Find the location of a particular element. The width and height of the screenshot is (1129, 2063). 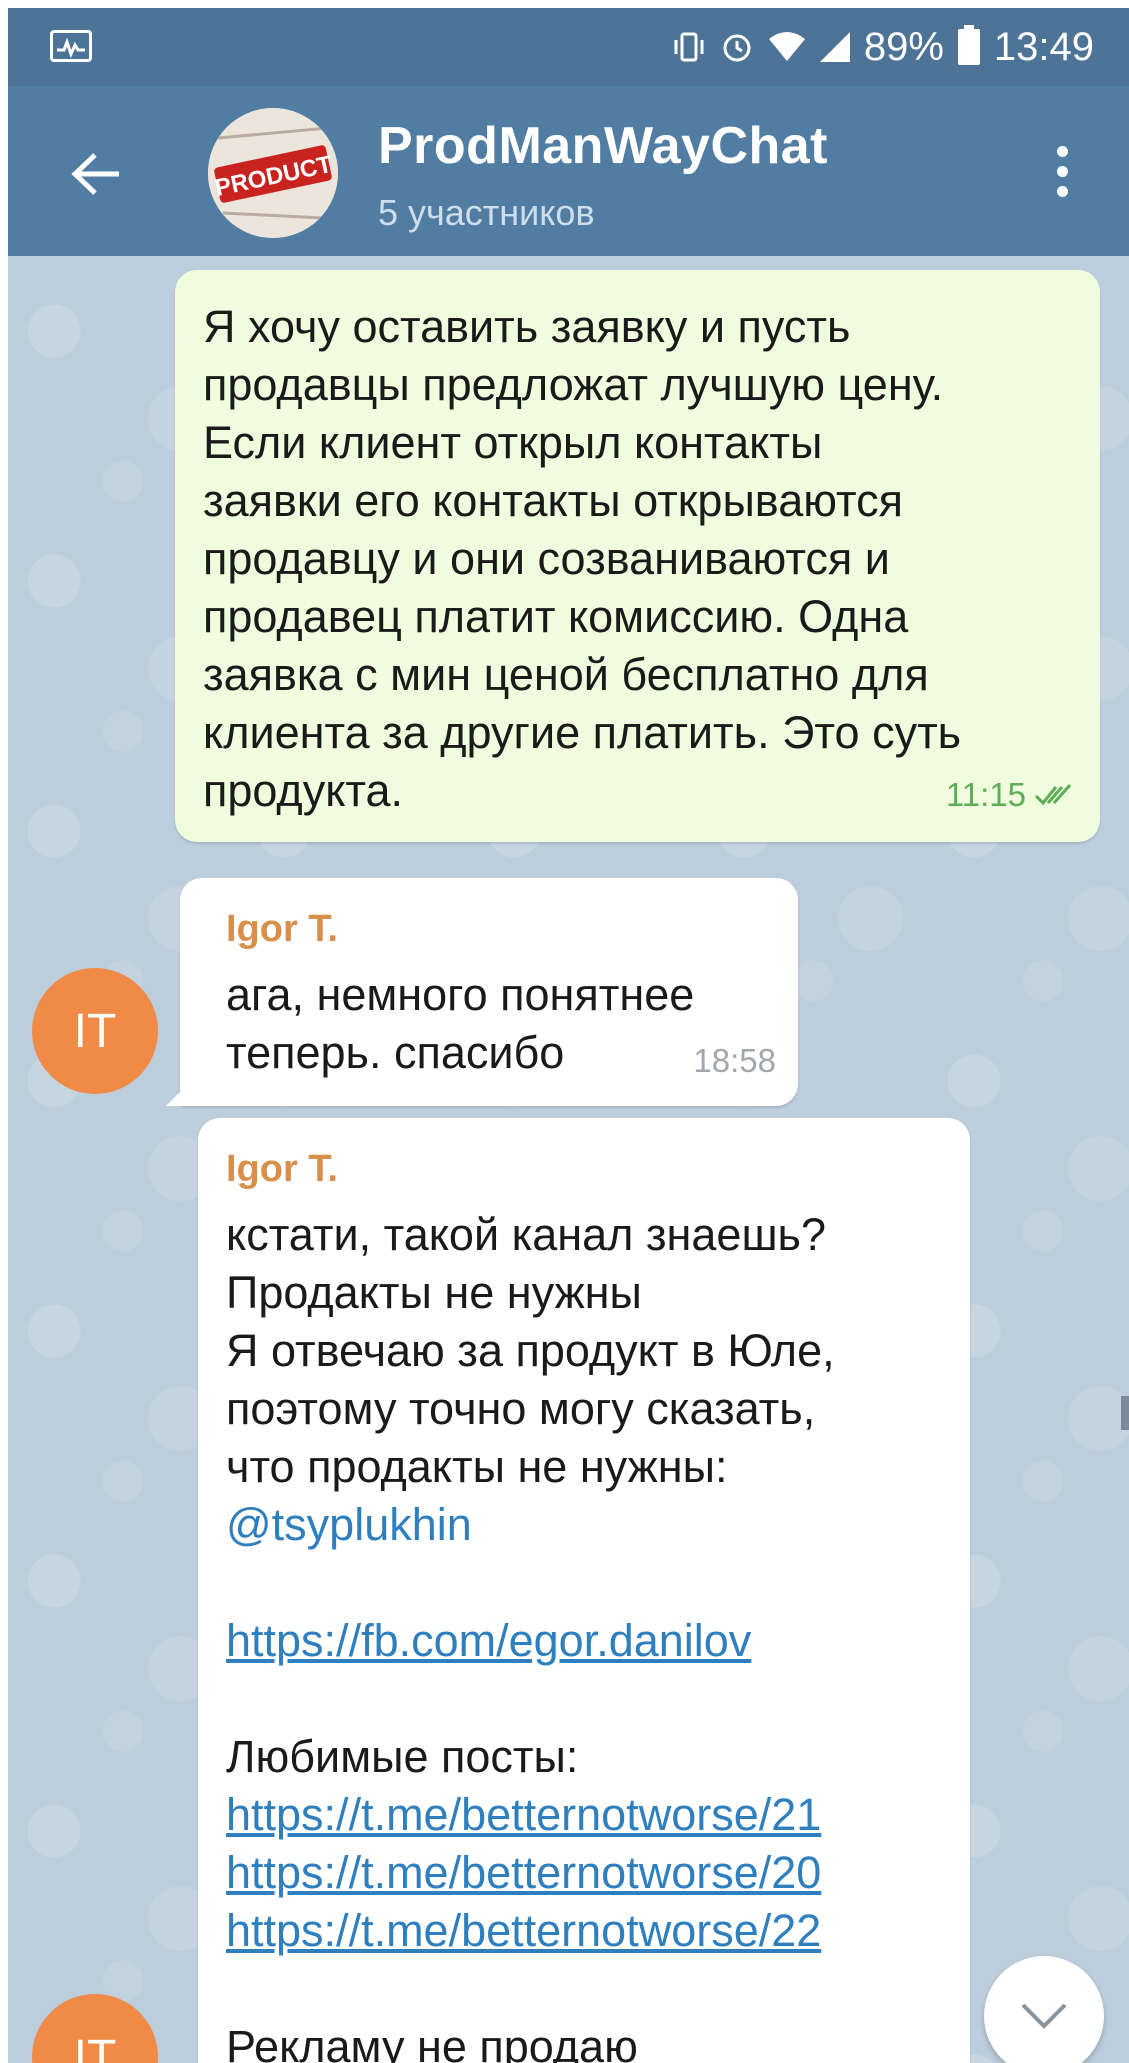

chat-header: PRODUCT ProdManWayChat 5 участников is located at coordinates (568, 171).